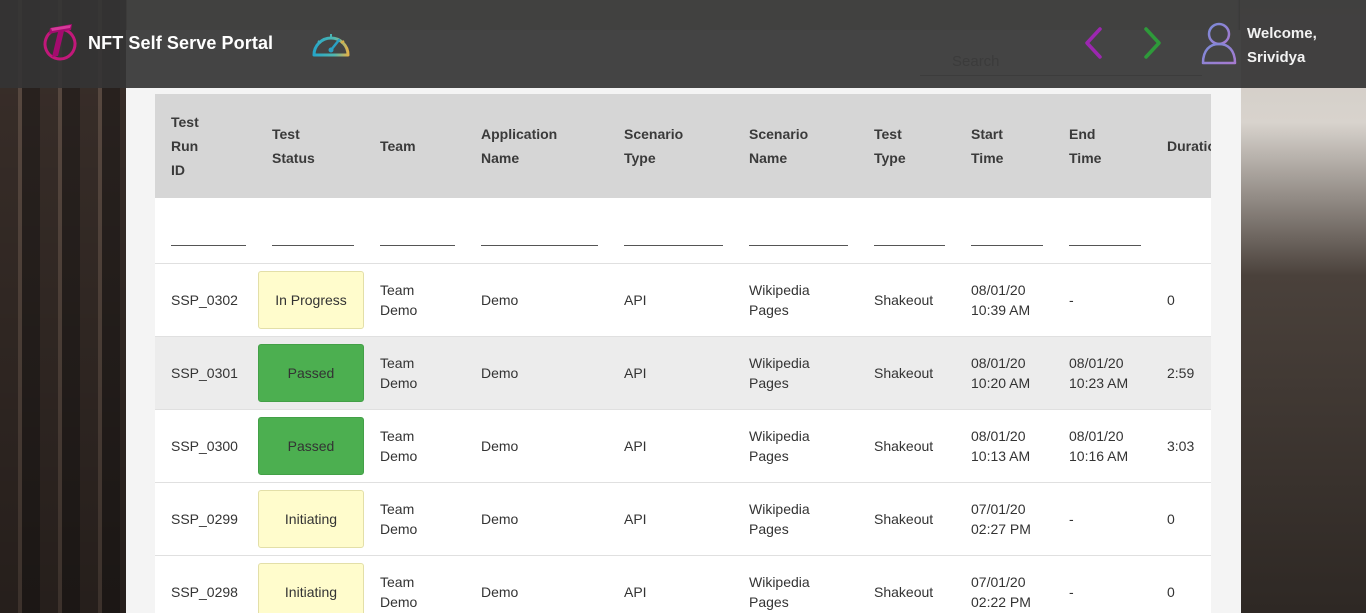  Describe the element at coordinates (1001, 591) in the screenshot. I see `cell-start-time: 07/01/20 02:22 PM` at that location.